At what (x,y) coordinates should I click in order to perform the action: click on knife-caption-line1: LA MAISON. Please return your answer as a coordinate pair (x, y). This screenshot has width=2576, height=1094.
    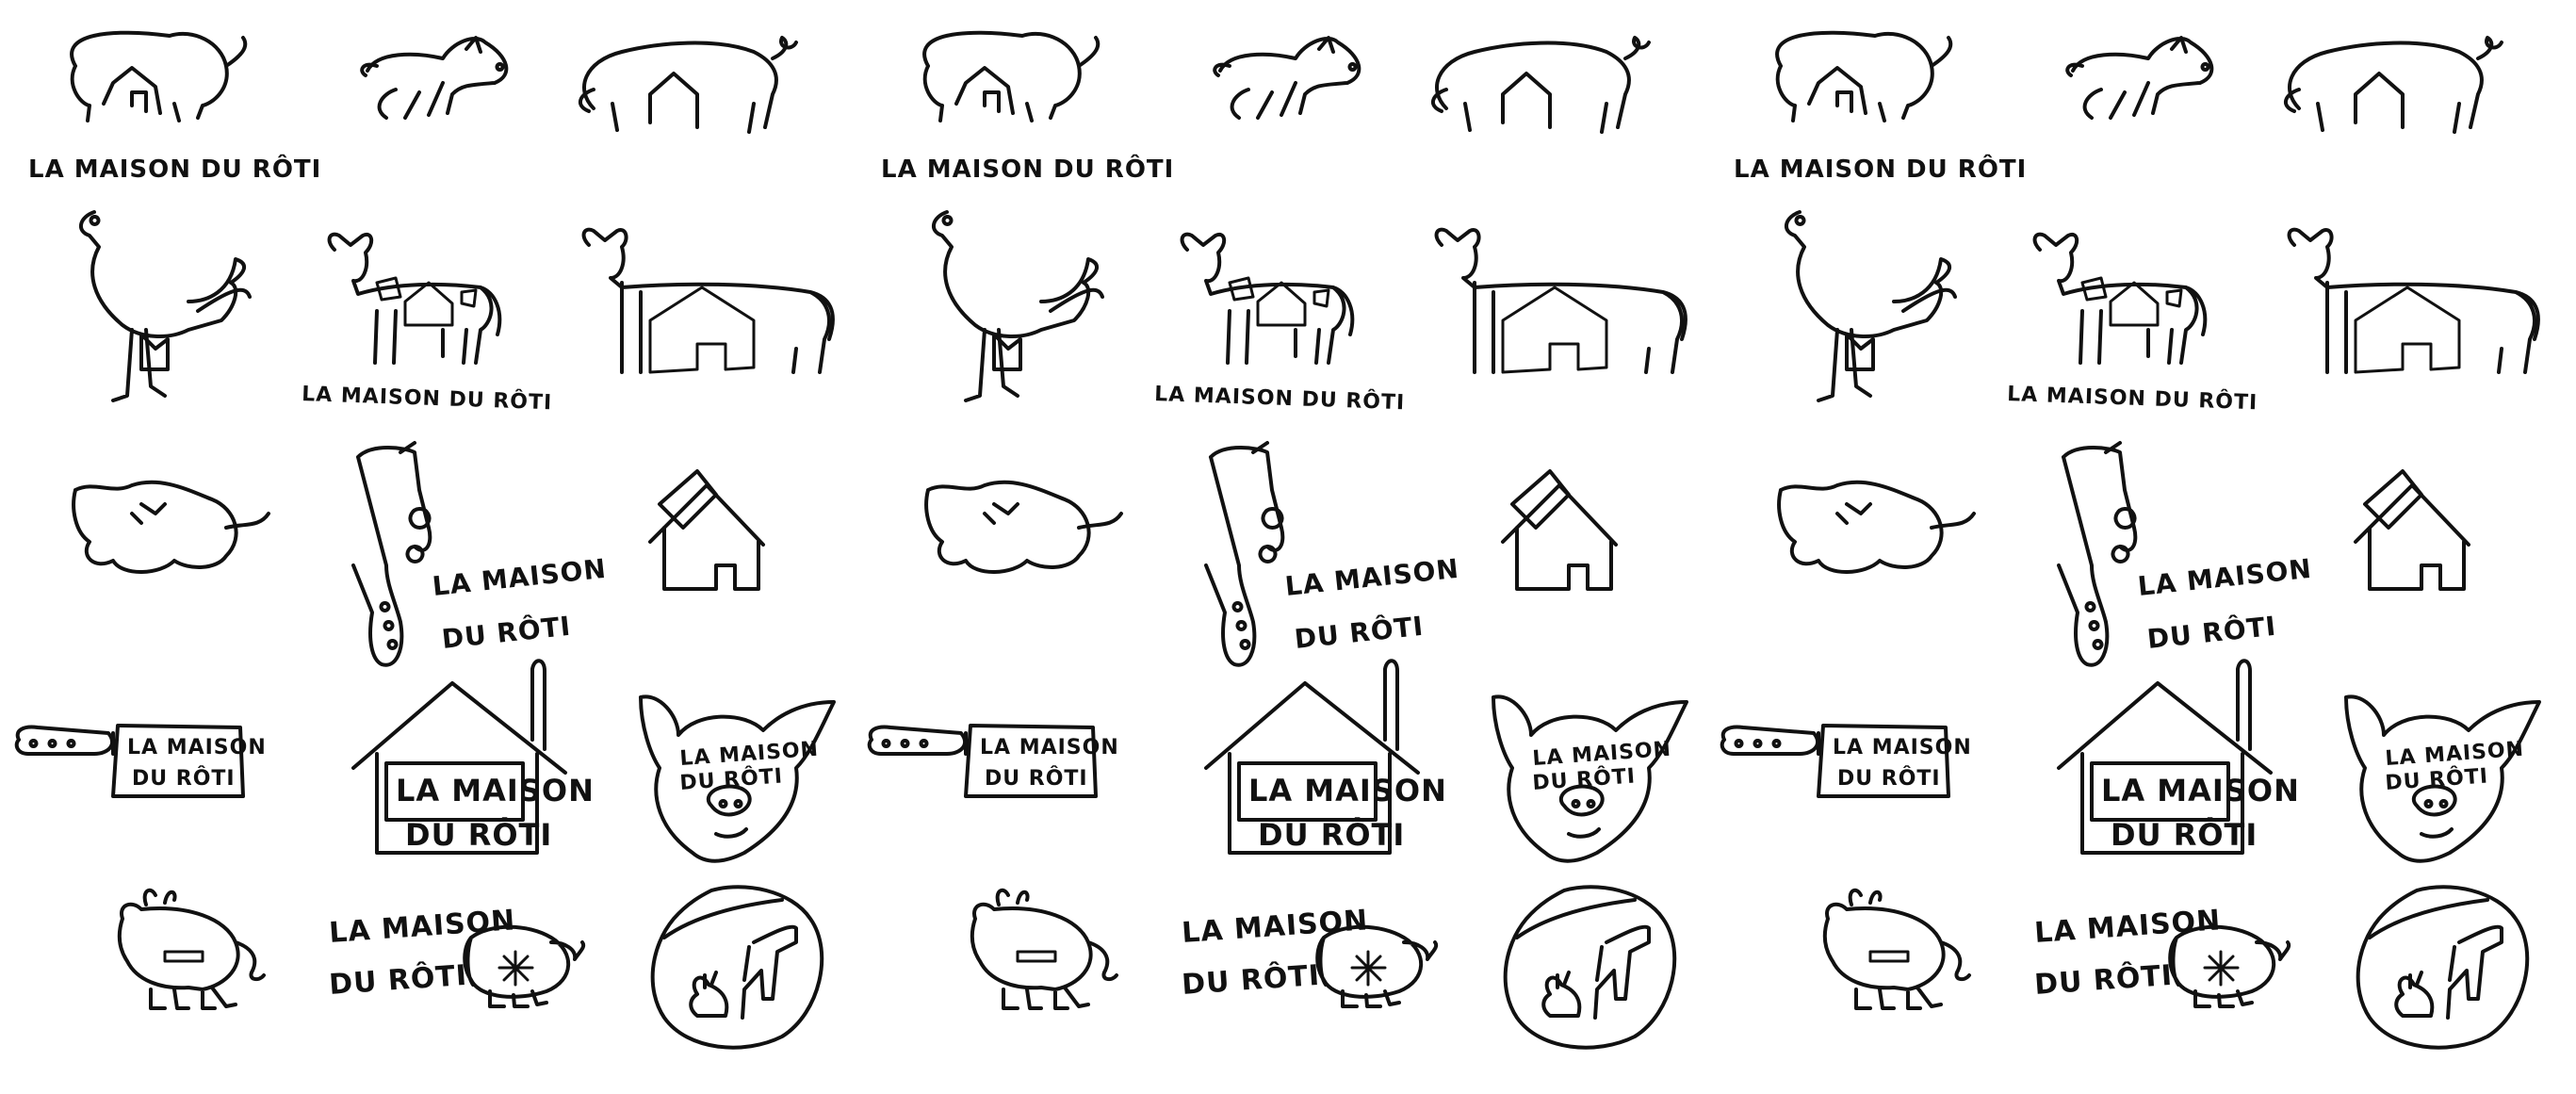
    Looking at the image, I should click on (197, 747).